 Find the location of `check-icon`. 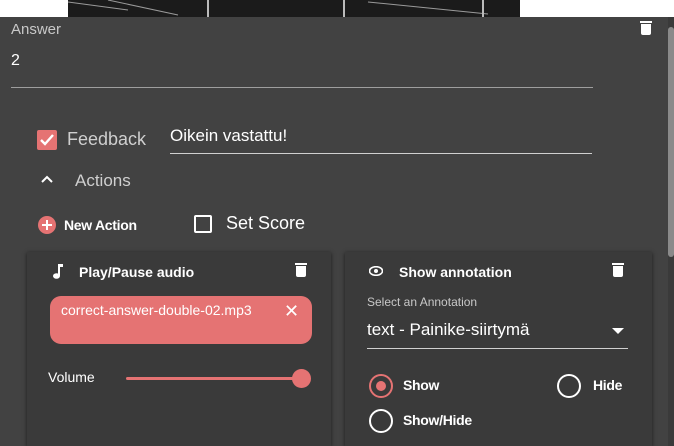

check-icon is located at coordinates (47, 140).